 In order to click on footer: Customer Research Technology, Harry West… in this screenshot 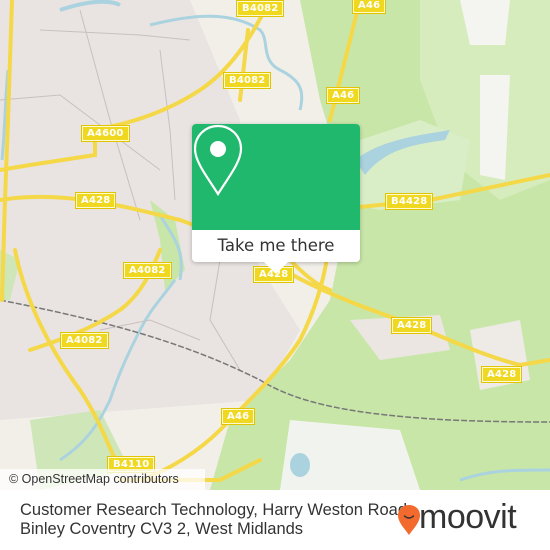, I will do `click(275, 520)`.